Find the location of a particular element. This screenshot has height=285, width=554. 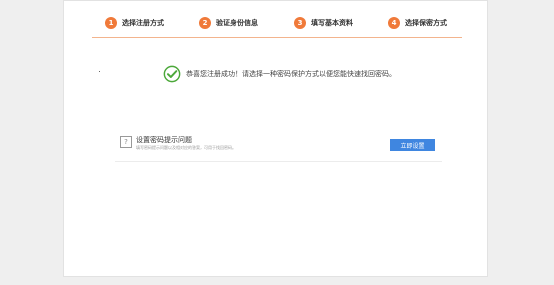

step-2: 2 验证身份信息 is located at coordinates (228, 23).